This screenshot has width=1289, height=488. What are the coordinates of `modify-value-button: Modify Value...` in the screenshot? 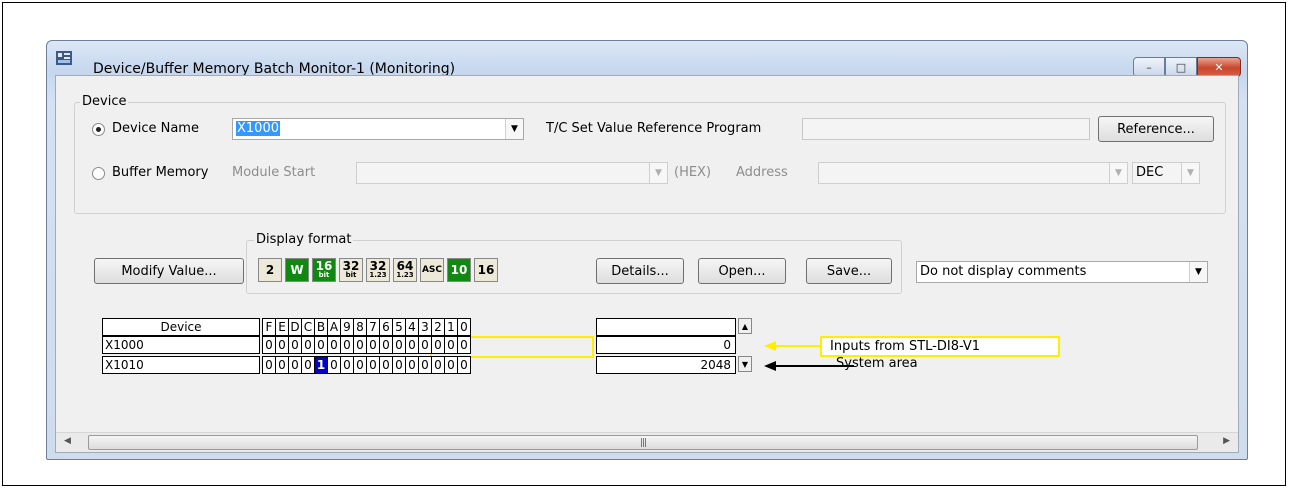 It's located at (169, 271).